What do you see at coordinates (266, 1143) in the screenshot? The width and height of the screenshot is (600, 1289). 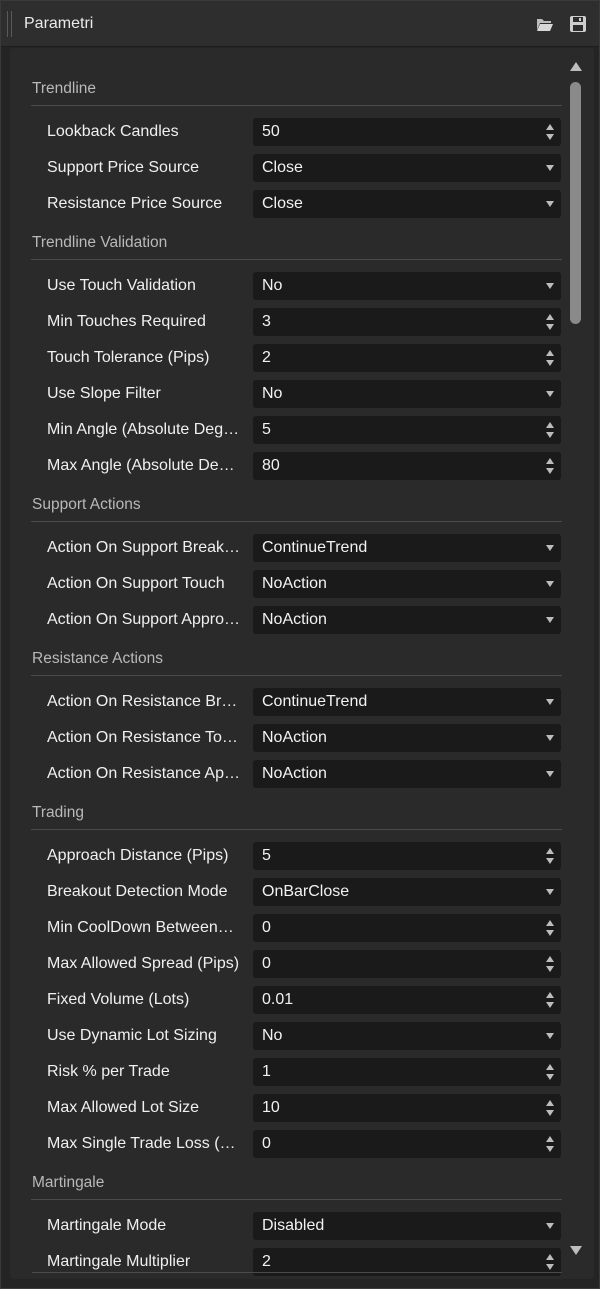 I see `field-value: 0` at bounding box center [266, 1143].